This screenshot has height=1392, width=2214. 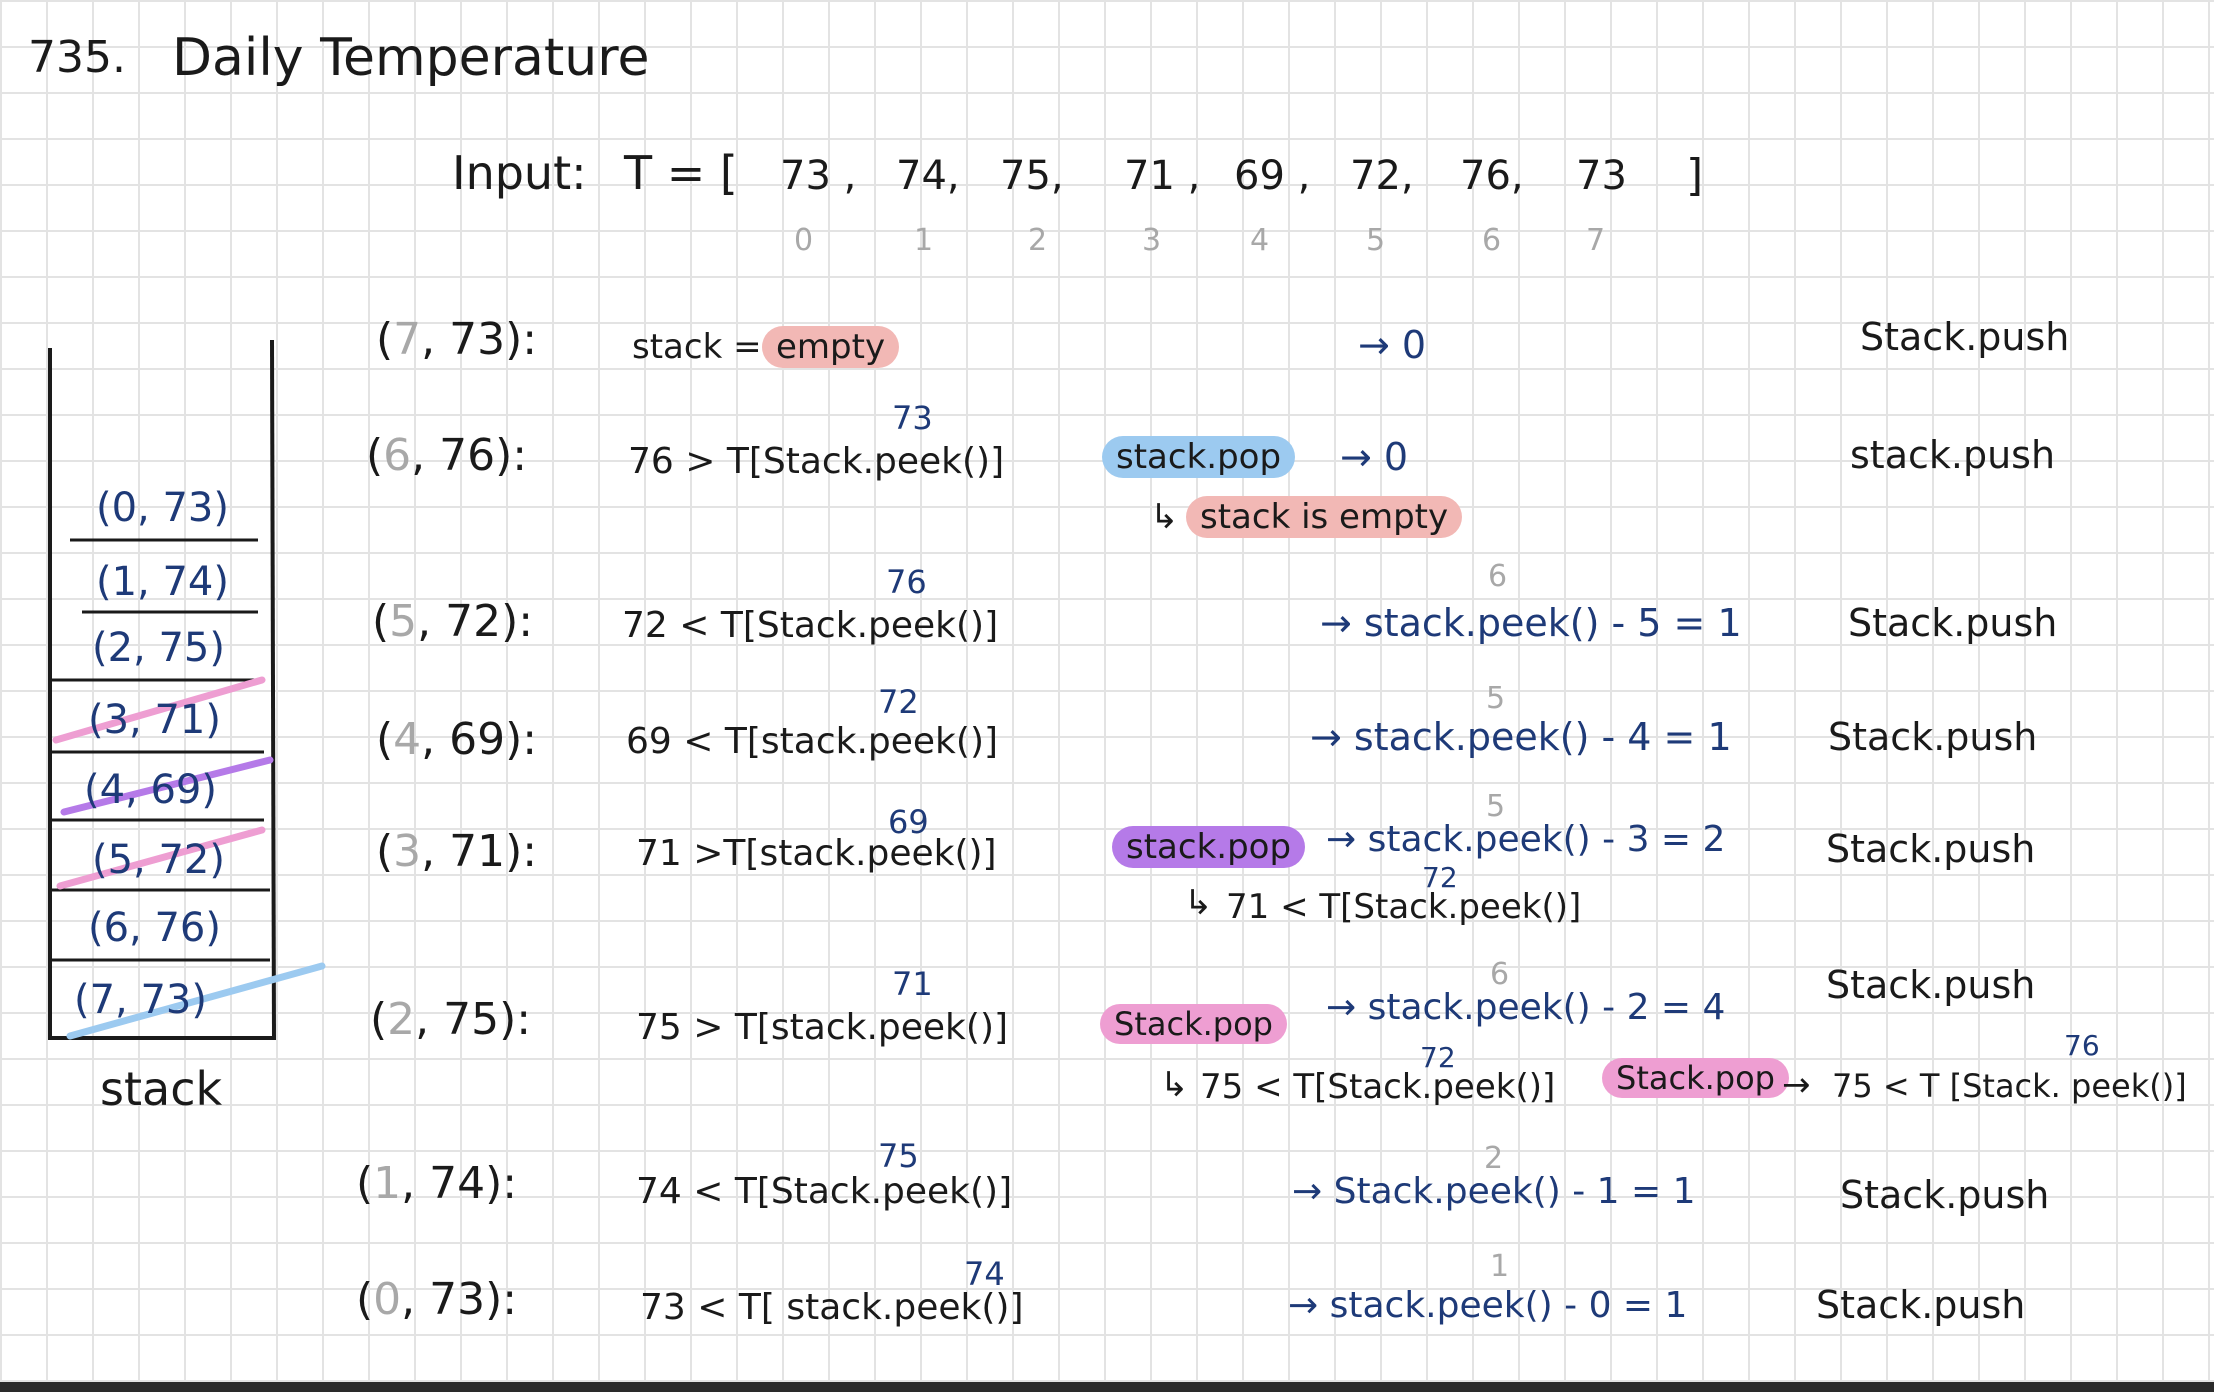 What do you see at coordinates (457, 739) in the screenshot?
I see `row-tuple: (4, 69):` at bounding box center [457, 739].